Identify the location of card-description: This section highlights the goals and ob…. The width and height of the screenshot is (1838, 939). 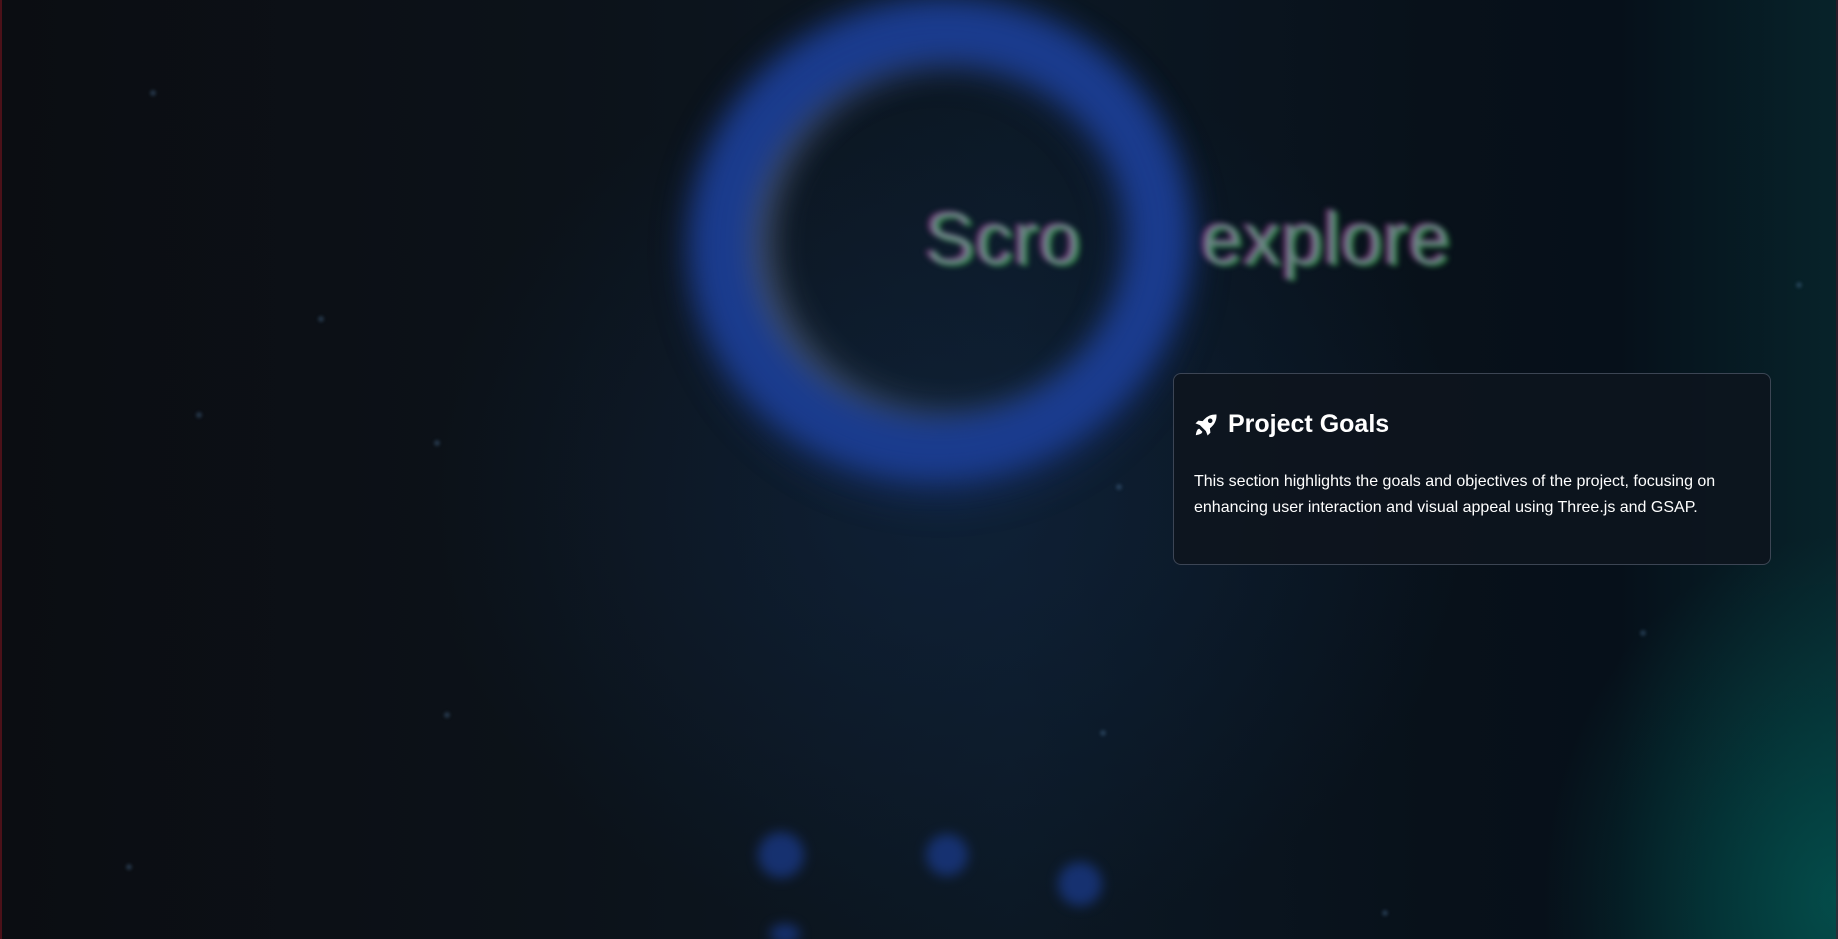
(1455, 494).